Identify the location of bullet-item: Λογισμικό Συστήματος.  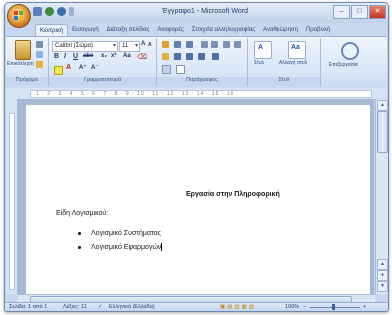
(119, 233).